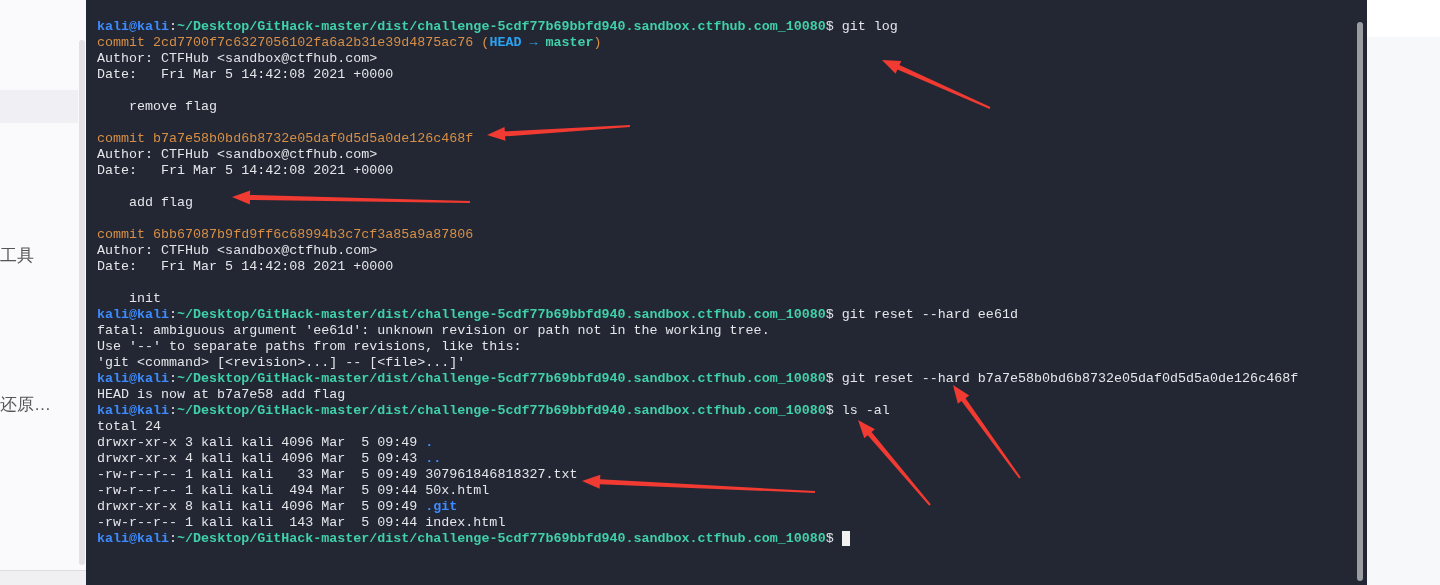 Image resolution: width=1440 pixels, height=585 pixels. Describe the element at coordinates (258, 507) in the screenshot. I see `terminal-text: drwxr-xr-x 8 kali kali 4096 Mar 5 09:49` at that location.